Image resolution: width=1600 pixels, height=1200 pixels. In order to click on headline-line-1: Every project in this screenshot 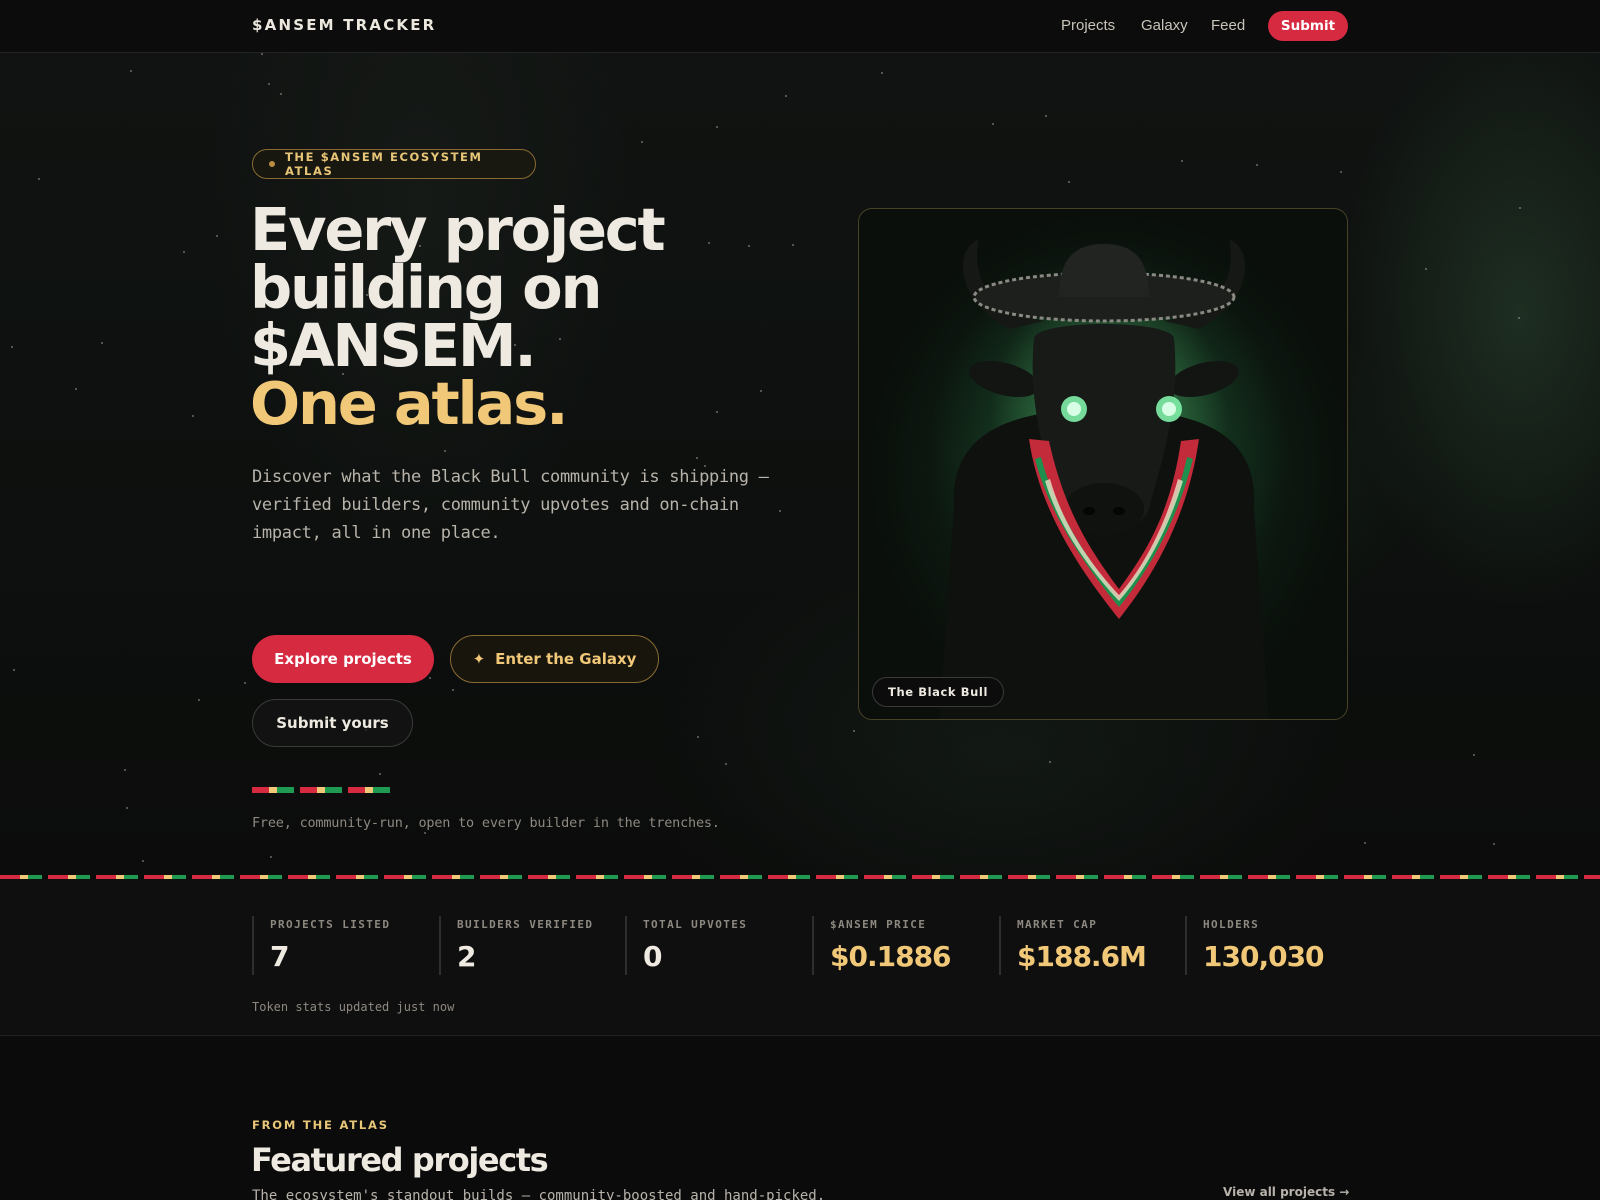, I will do `click(458, 229)`.